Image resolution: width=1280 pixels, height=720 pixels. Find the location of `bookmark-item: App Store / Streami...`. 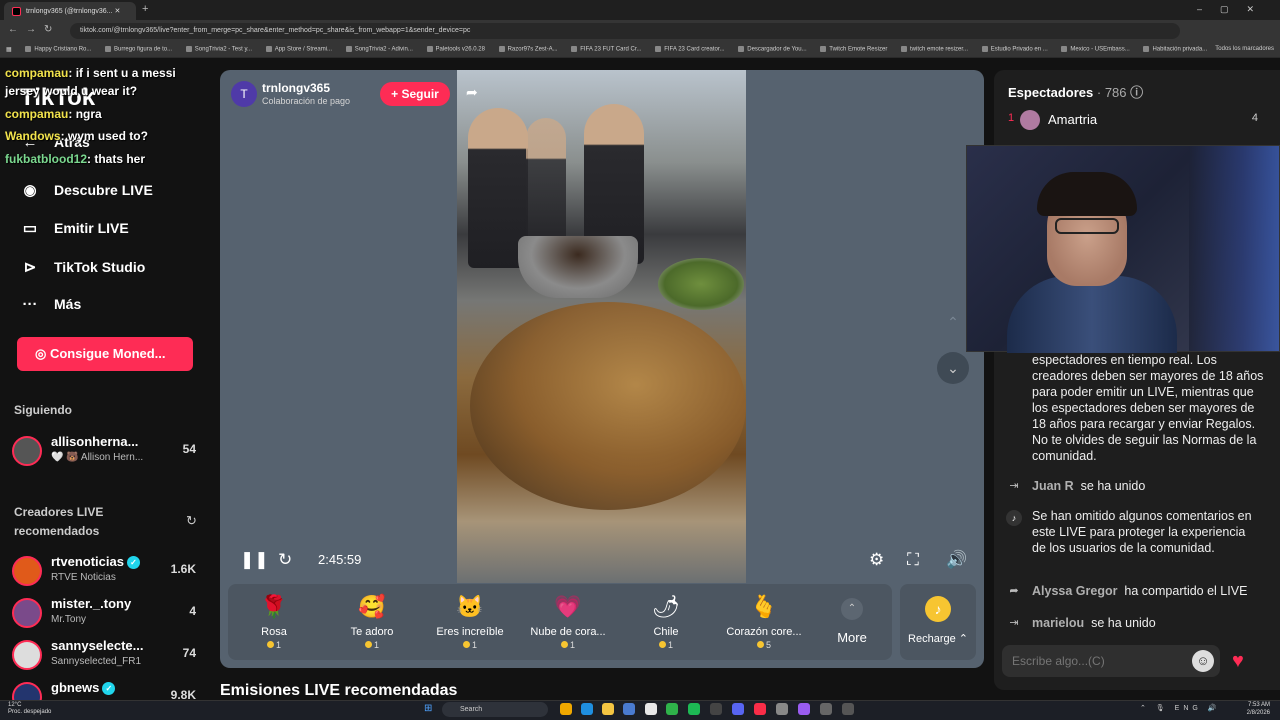

bookmark-item: App Store / Streami... is located at coordinates (298, 49).